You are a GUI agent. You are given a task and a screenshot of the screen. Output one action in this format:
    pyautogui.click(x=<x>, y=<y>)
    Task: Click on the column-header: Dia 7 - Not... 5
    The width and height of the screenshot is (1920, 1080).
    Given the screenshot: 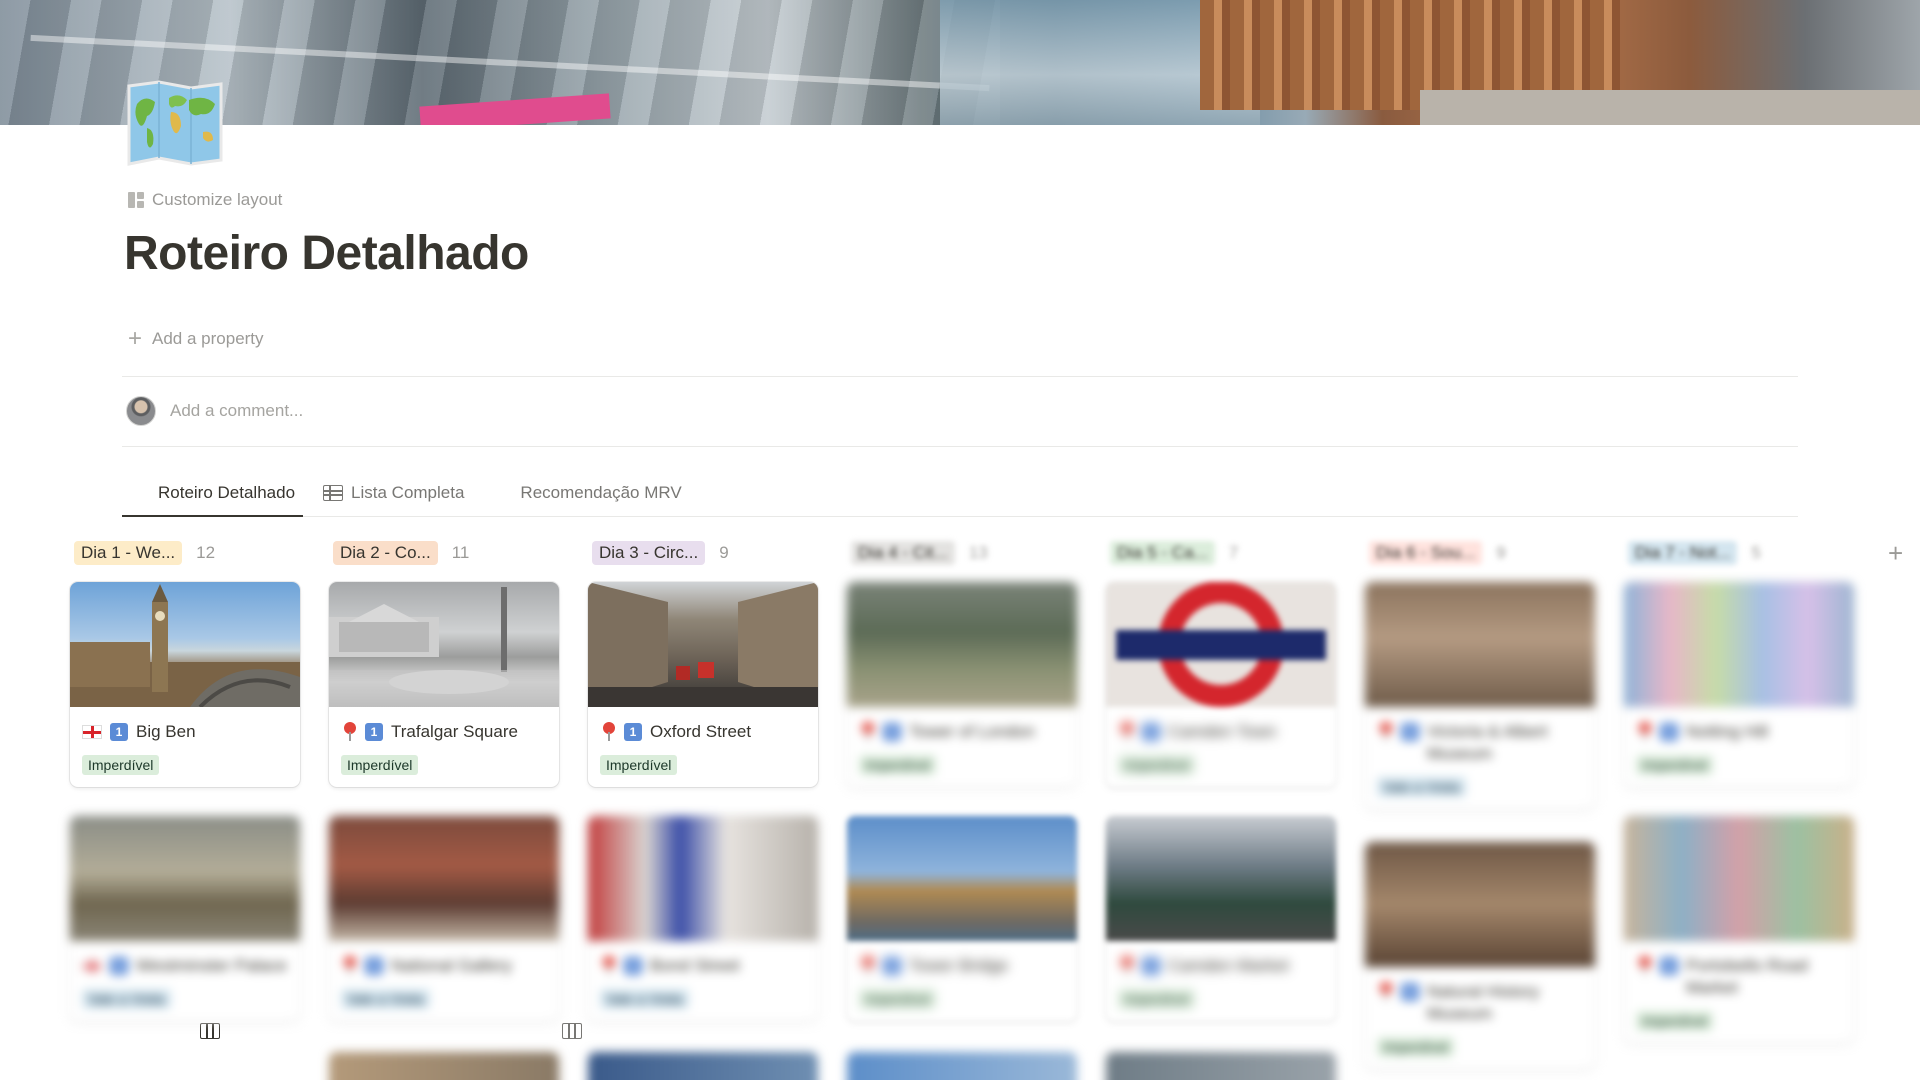 What is the action you would take?
    pyautogui.click(x=1739, y=553)
    